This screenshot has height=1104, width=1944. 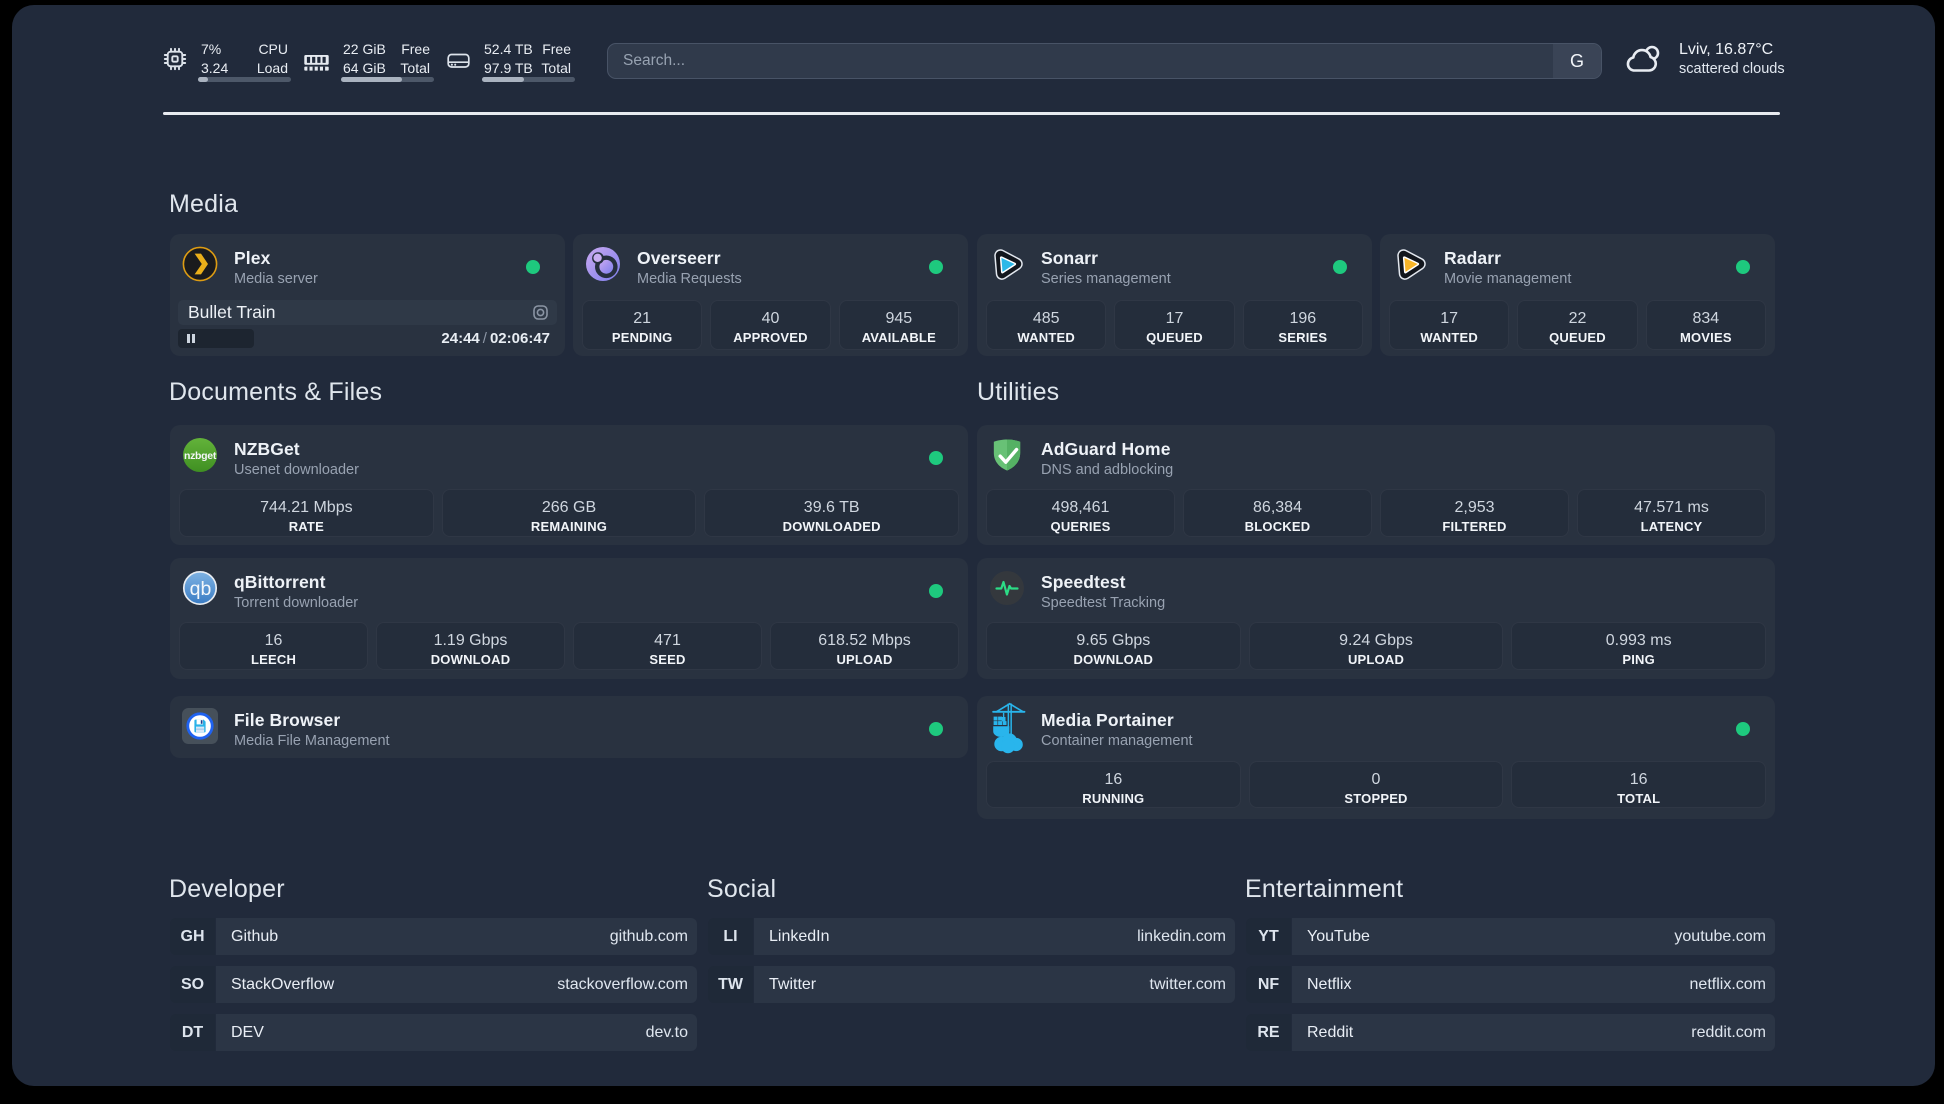 What do you see at coordinates (201, 589) in the screenshot?
I see `svg-text: qb` at bounding box center [201, 589].